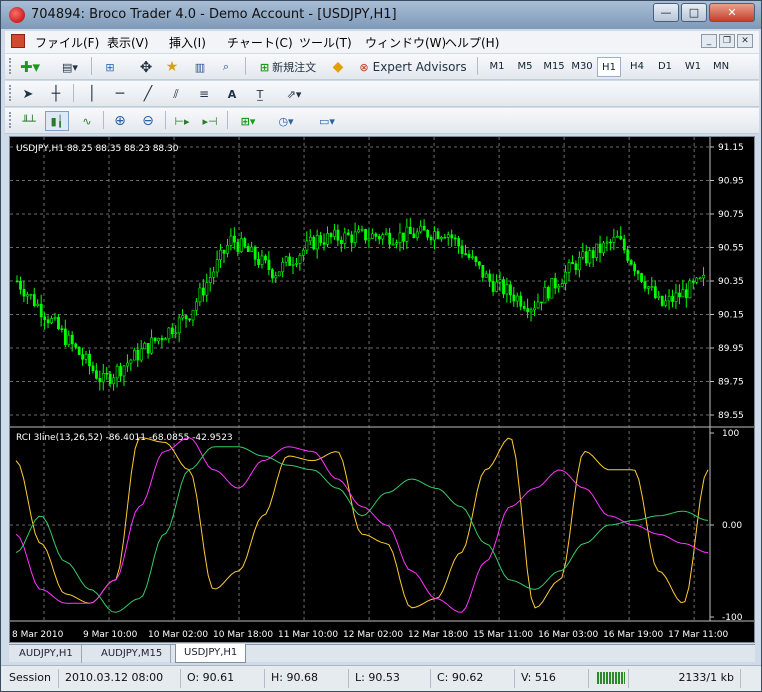  What do you see at coordinates (413, 67) in the screenshot?
I see `expert-advisors-button: ⊗ Expert Advisors` at bounding box center [413, 67].